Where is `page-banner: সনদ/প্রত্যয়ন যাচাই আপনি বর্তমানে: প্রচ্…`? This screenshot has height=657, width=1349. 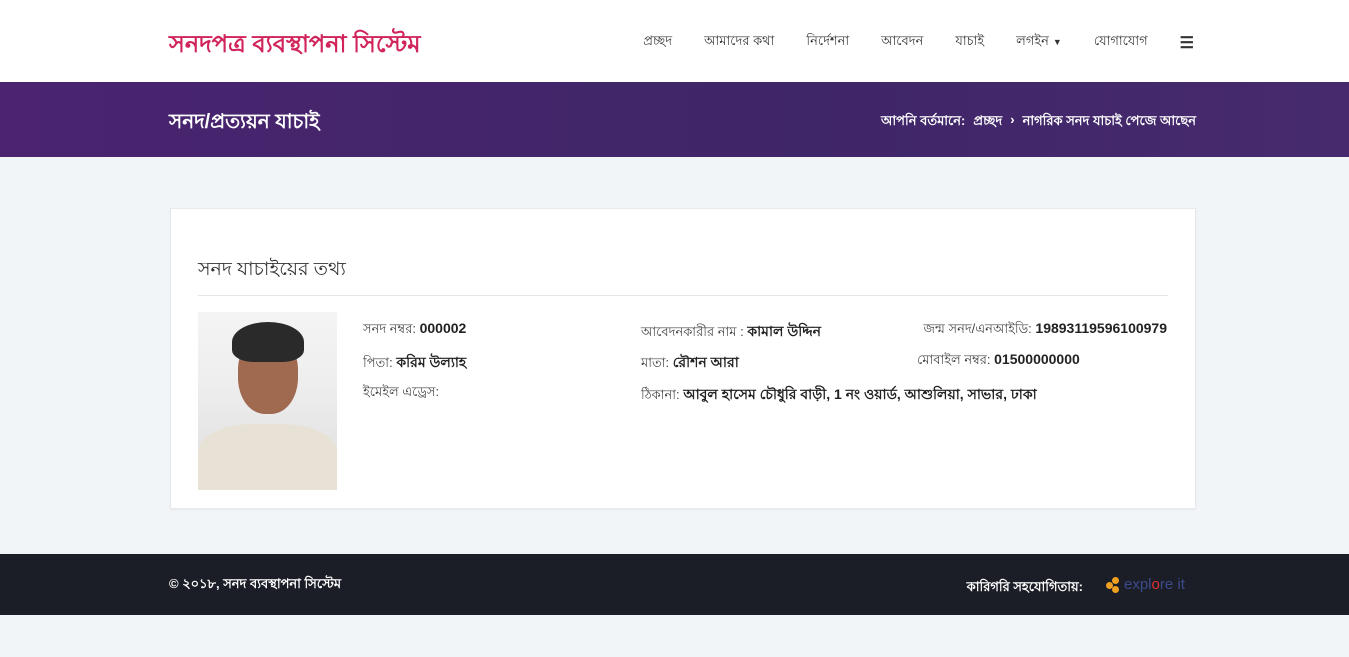 page-banner: সনদ/প্রত্যয়ন যাচাই আপনি বর্তমানে: প্রচ্… is located at coordinates (674, 119).